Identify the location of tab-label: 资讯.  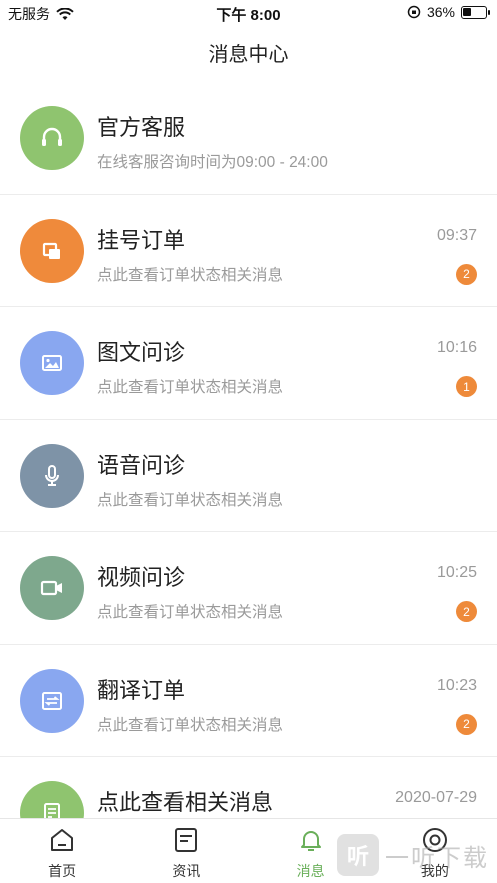
(186, 871).